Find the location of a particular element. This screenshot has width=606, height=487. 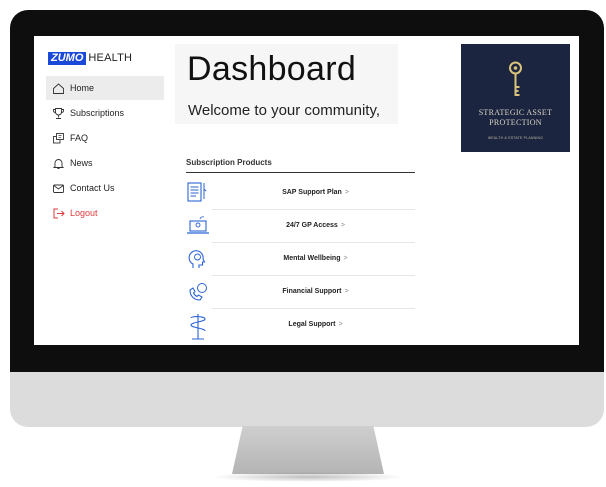

product-label: Legal Support is located at coordinates (312, 324).